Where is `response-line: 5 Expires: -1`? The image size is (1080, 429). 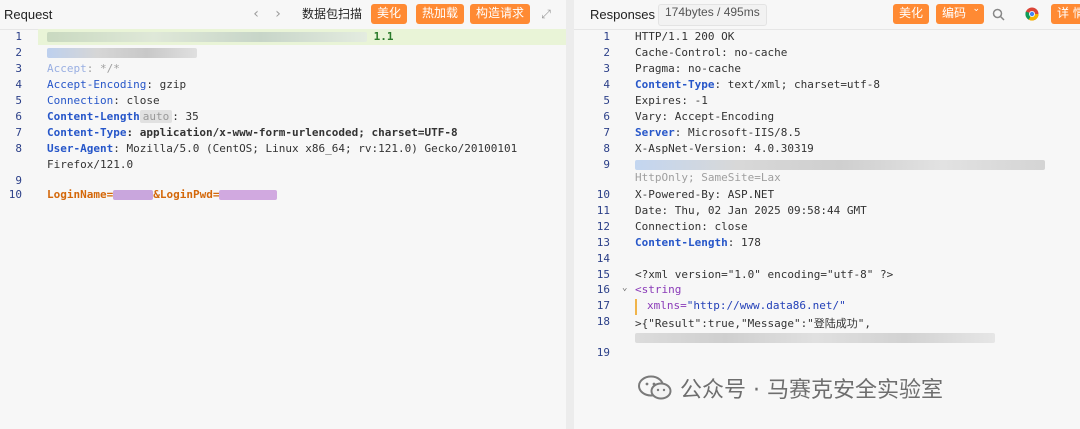
response-line: 5 Expires: -1 is located at coordinates (827, 102).